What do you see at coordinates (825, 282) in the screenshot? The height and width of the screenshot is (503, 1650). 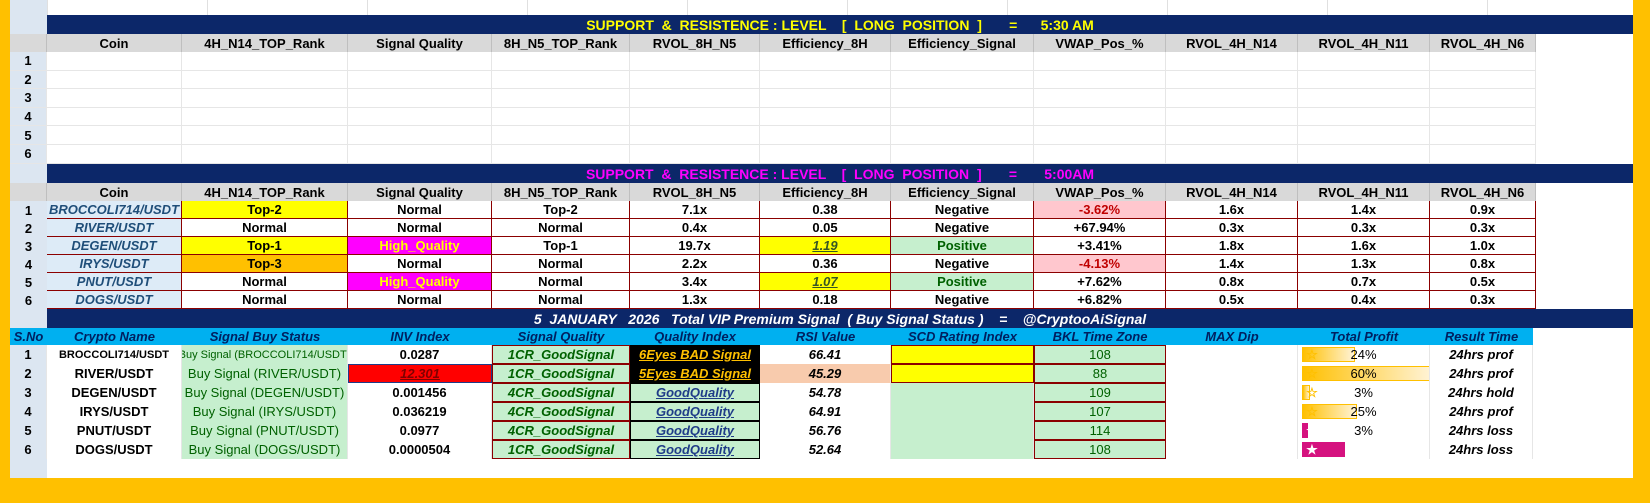 I see `efficiency-cell: 1.07` at bounding box center [825, 282].